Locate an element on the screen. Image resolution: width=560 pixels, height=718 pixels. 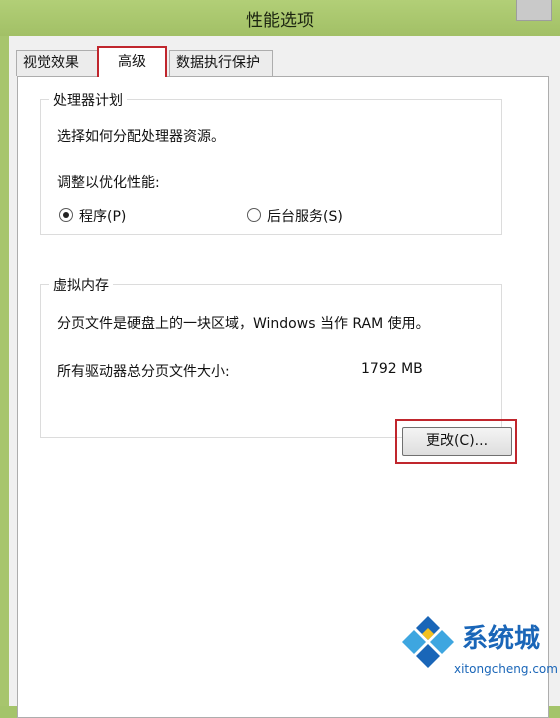
watermark-logo: 系统城 xitongcheng.com is located at coordinates (478, 655).